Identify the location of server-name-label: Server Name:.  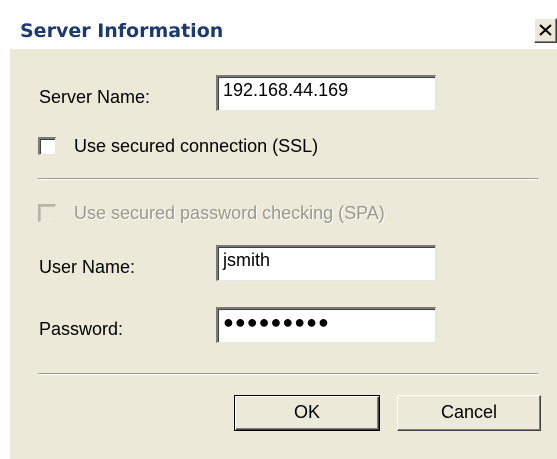
(95, 97).